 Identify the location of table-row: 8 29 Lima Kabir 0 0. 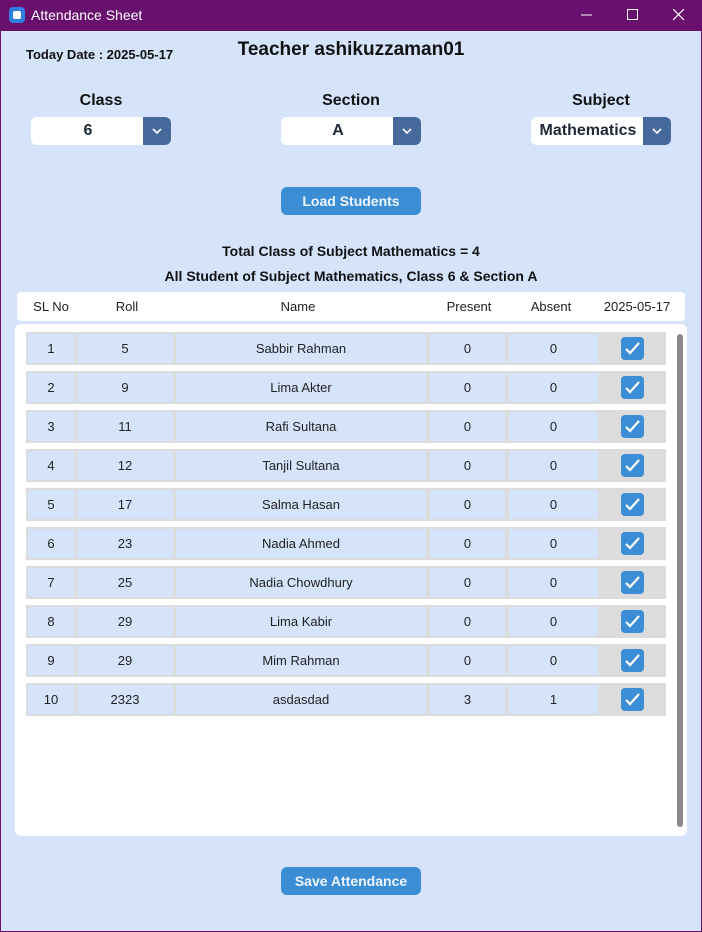
(346, 621).